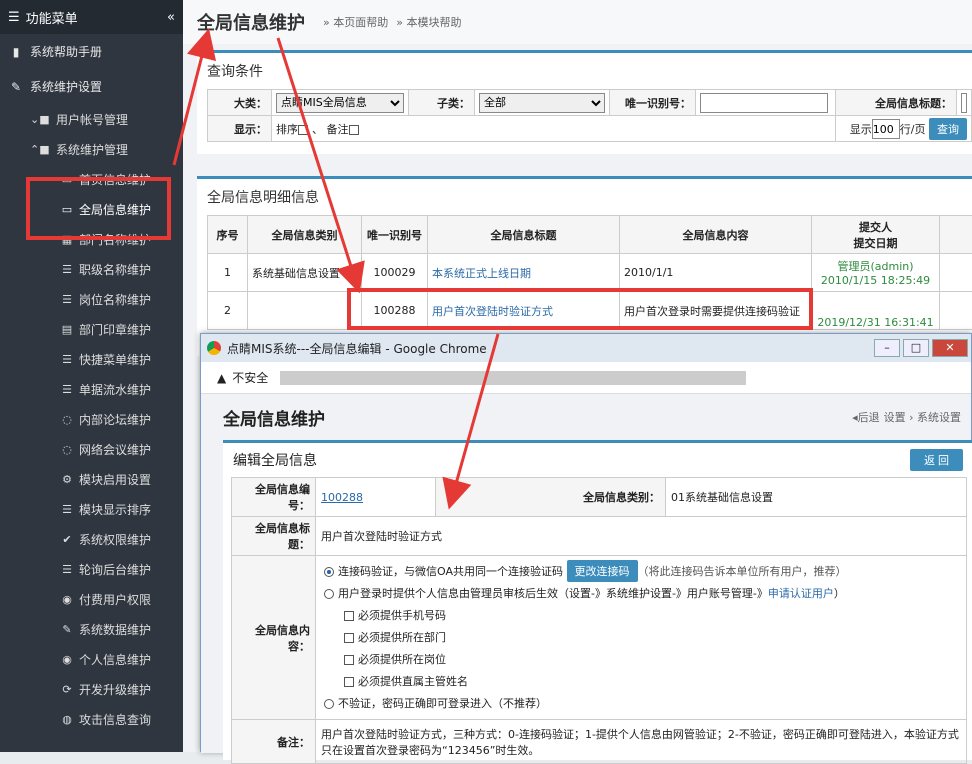 The width and height of the screenshot is (972, 764). Describe the element at coordinates (764, 103) in the screenshot. I see `id-input` at that location.